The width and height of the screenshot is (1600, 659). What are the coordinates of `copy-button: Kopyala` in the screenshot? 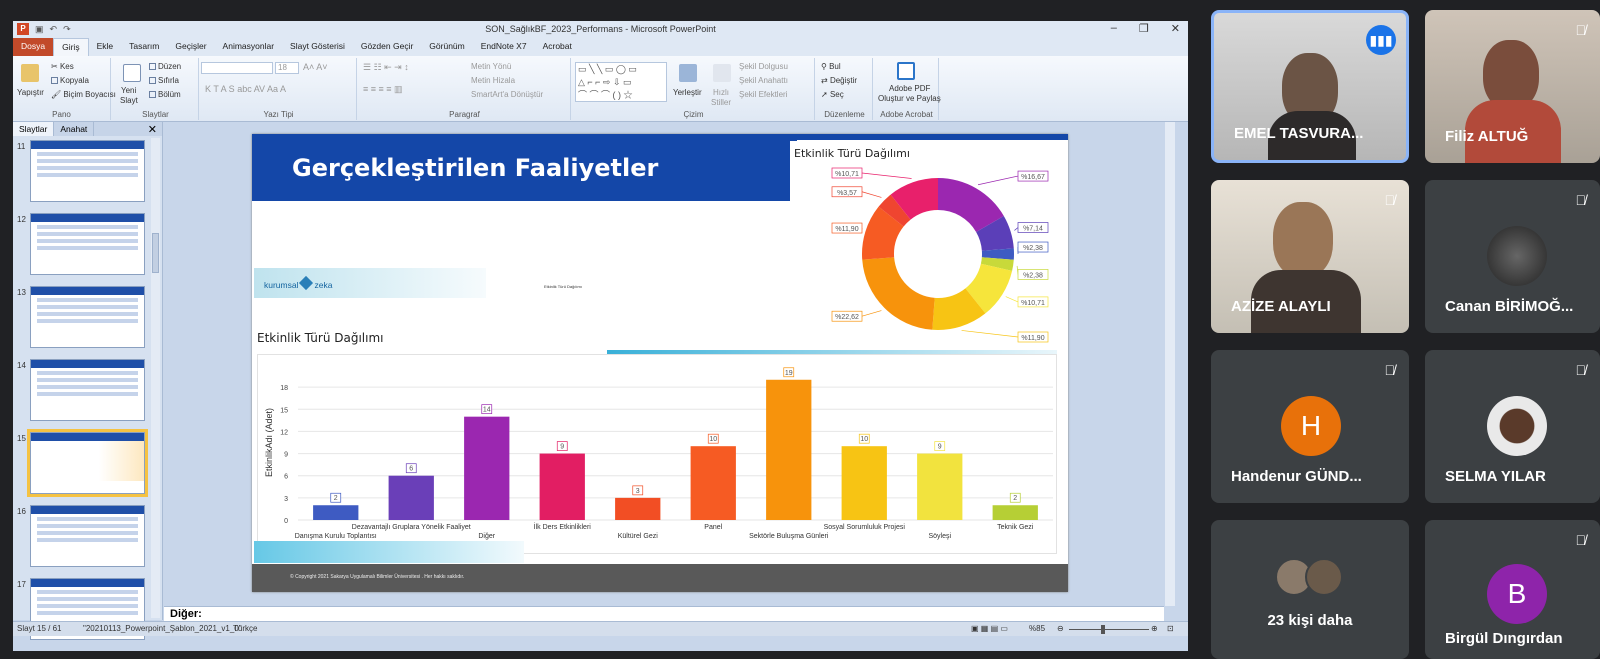 It's located at (70, 80).